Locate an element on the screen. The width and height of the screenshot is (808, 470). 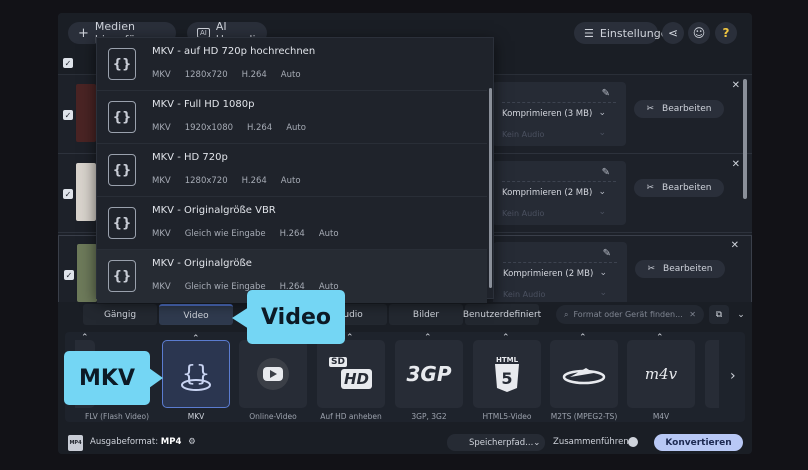
settings-button: ☰ Einstellungen is located at coordinates (624, 33).